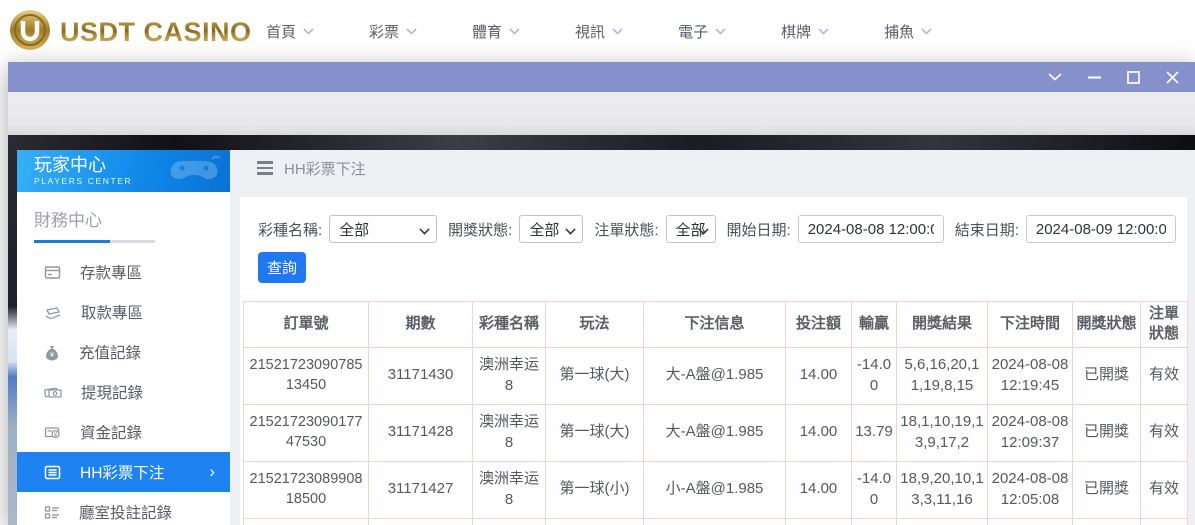 The height and width of the screenshot is (525, 1195). Describe the element at coordinates (111, 273) in the screenshot. I see `sidebar-item-label: 存款專區` at that location.